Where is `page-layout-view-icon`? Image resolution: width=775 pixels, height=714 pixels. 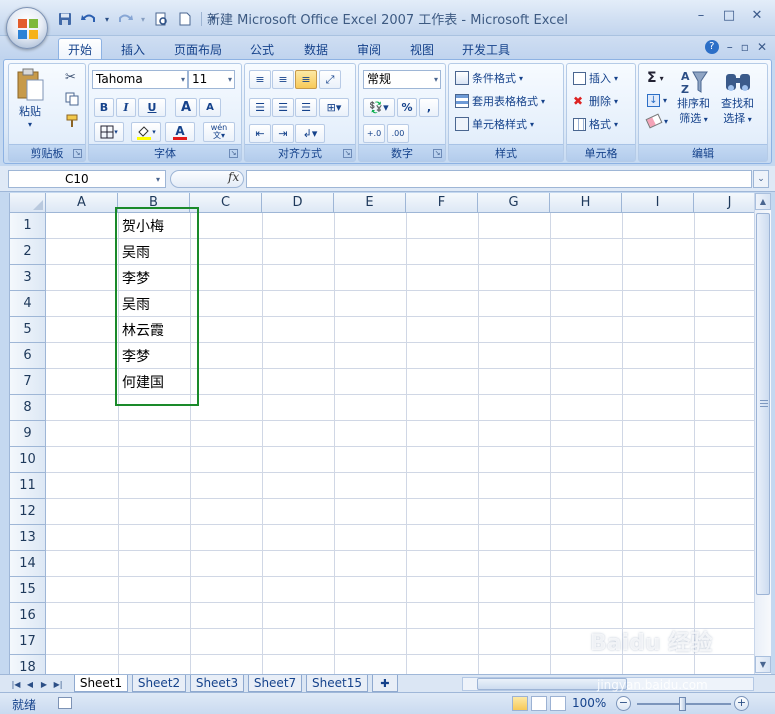 page-layout-view-icon is located at coordinates (539, 703).